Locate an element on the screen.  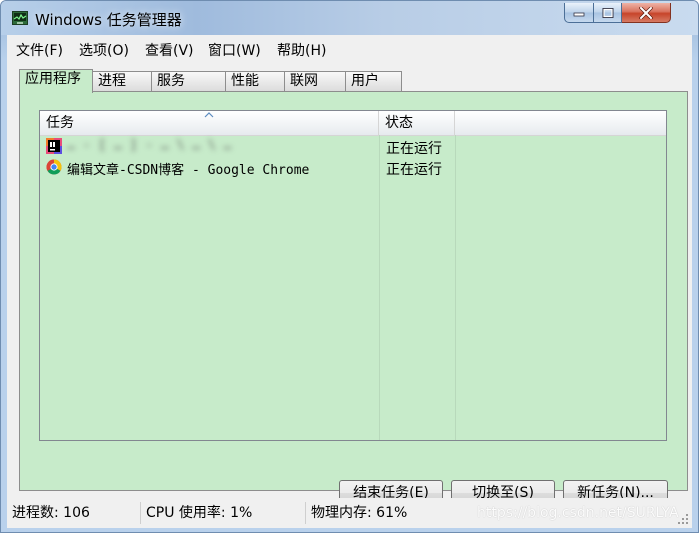
tab-performance: 性能 is located at coordinates (255, 81).